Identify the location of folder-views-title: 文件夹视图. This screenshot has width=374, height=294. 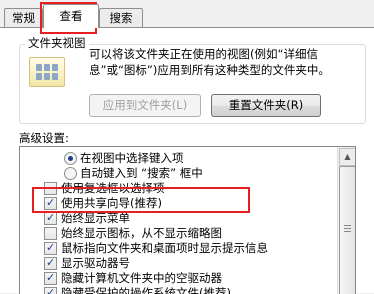
(57, 43).